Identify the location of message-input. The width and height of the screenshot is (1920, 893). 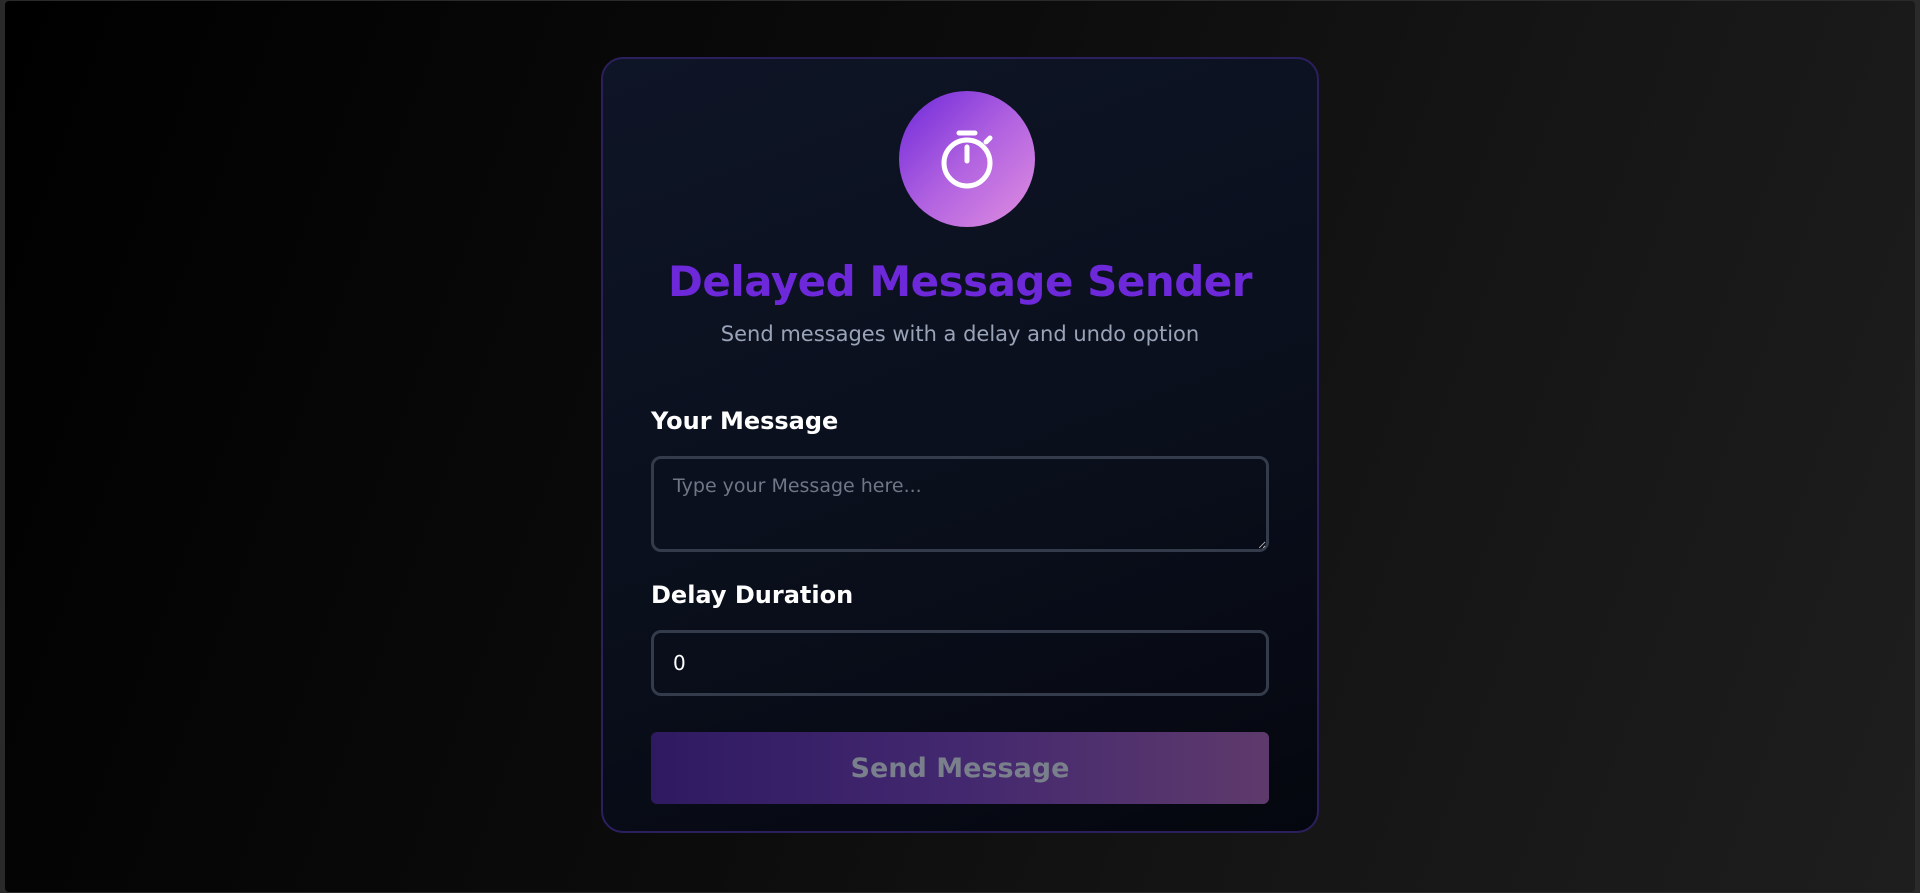
(960, 504).